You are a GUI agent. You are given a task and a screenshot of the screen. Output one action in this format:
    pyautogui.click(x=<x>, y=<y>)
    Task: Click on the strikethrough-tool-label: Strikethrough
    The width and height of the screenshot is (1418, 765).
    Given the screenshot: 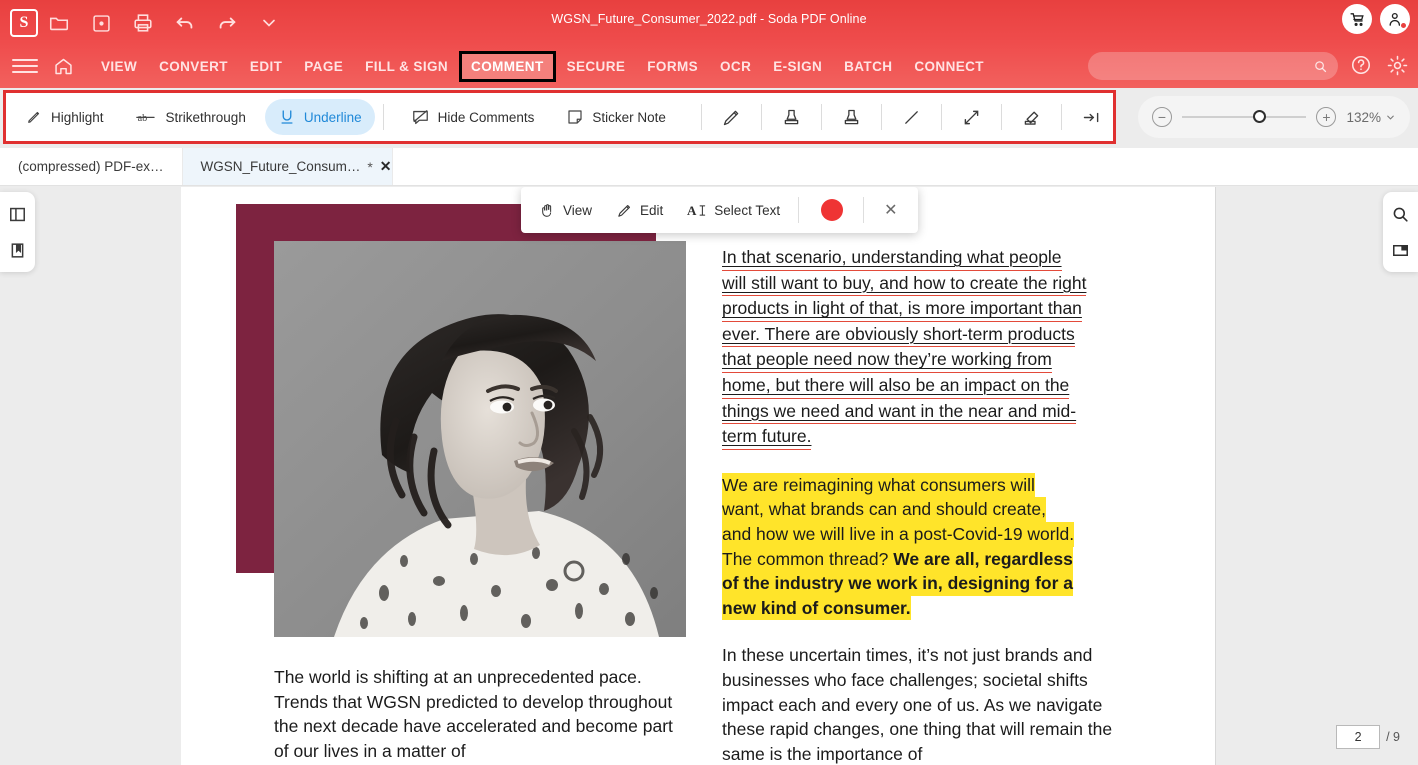 What is the action you would take?
    pyautogui.click(x=205, y=117)
    